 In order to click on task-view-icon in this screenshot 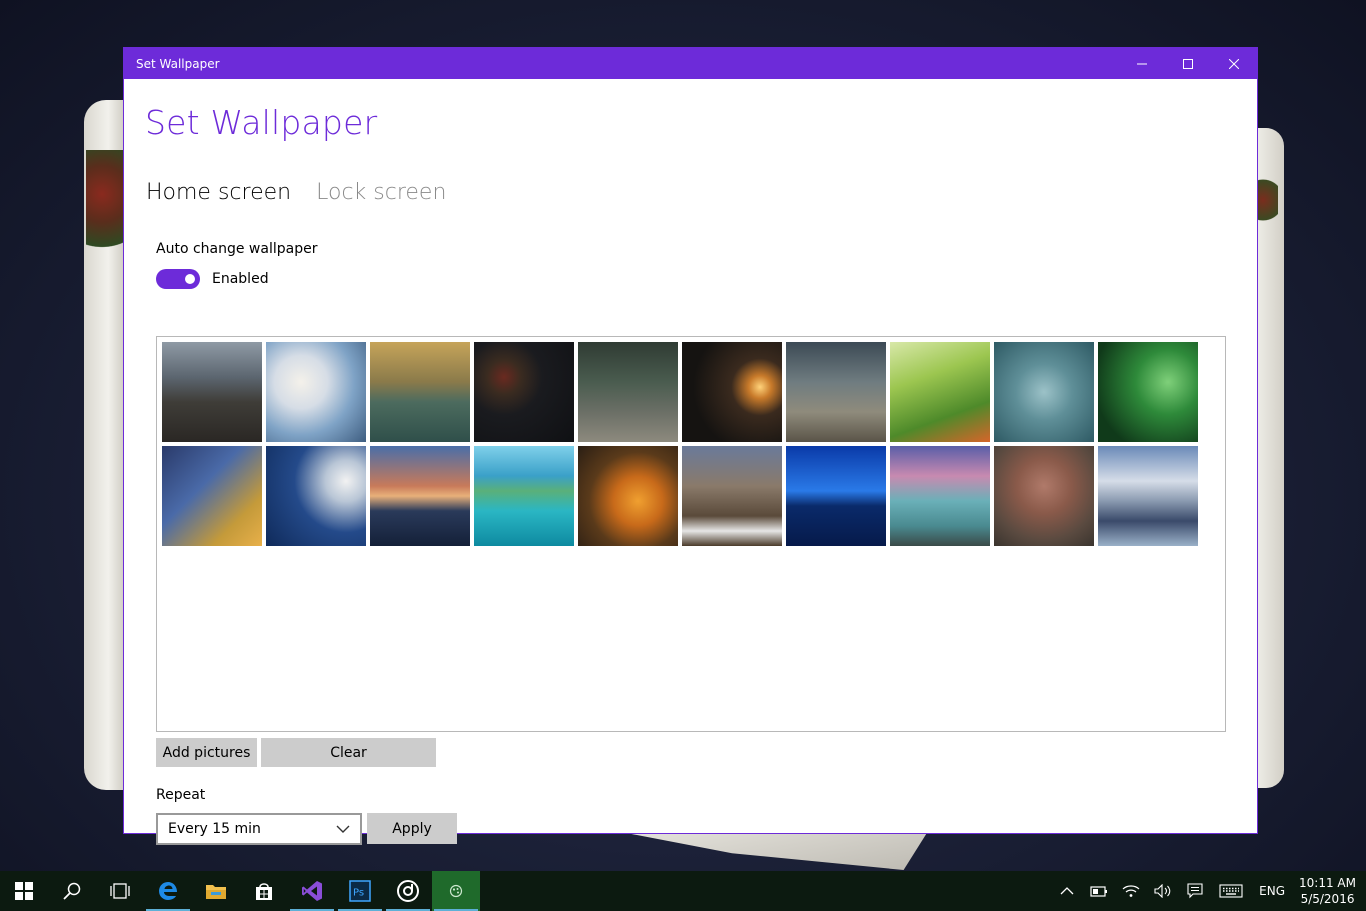, I will do `click(120, 891)`.